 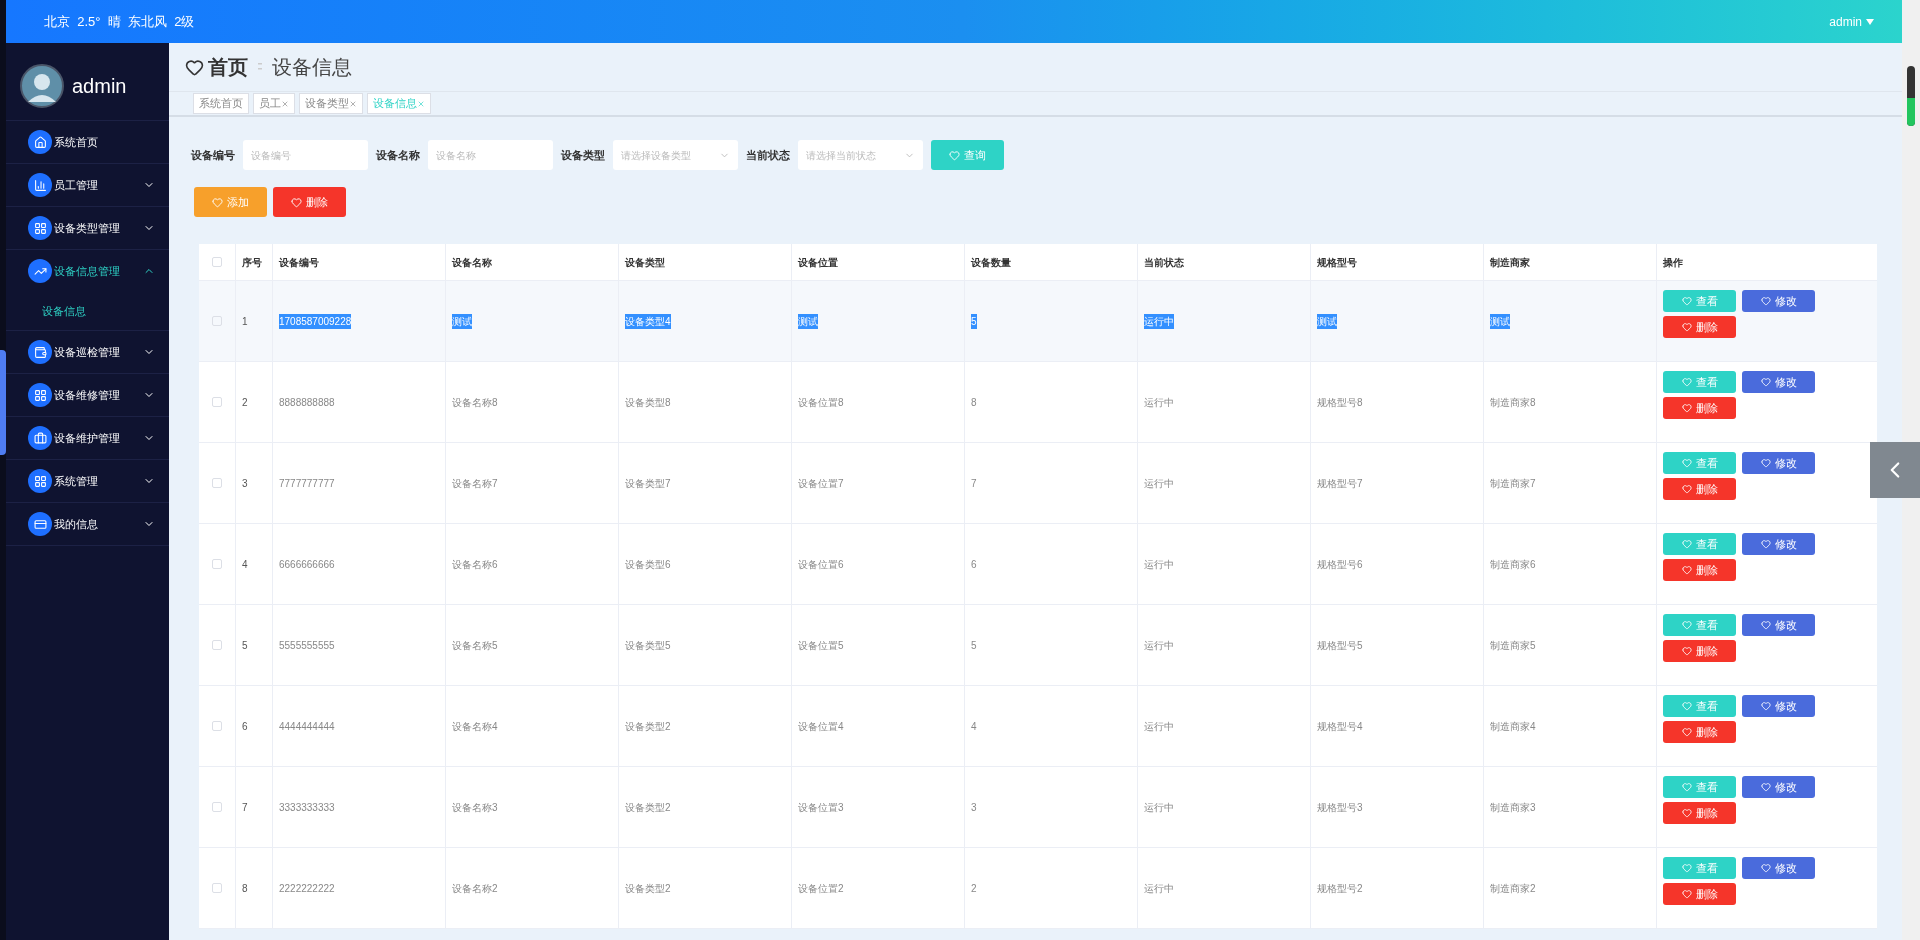 I want to click on card-icon, so click(x=40, y=524).